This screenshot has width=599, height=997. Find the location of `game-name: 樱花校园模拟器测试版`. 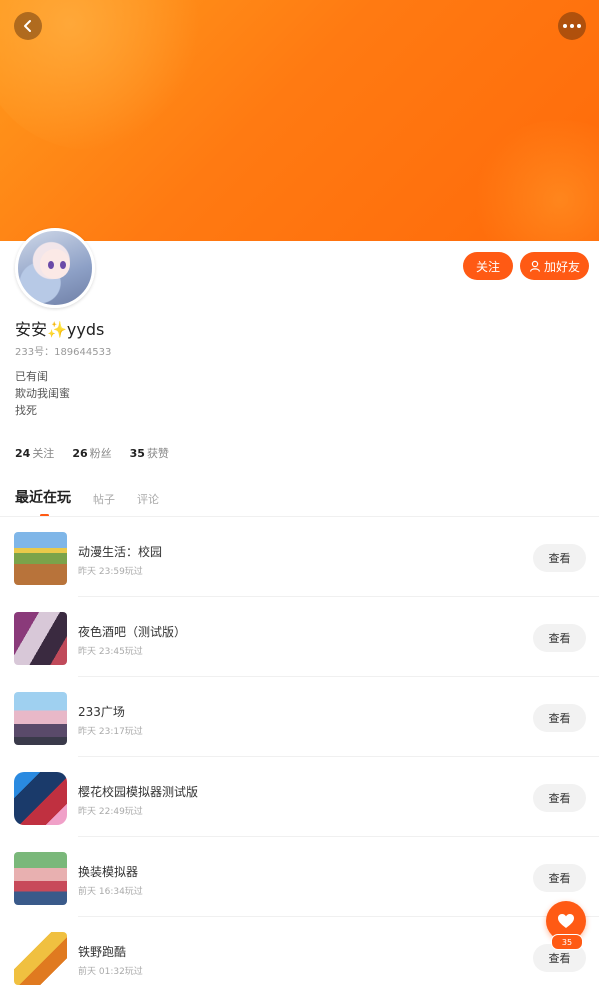

game-name: 樱花校园模拟器测试版 is located at coordinates (138, 792).